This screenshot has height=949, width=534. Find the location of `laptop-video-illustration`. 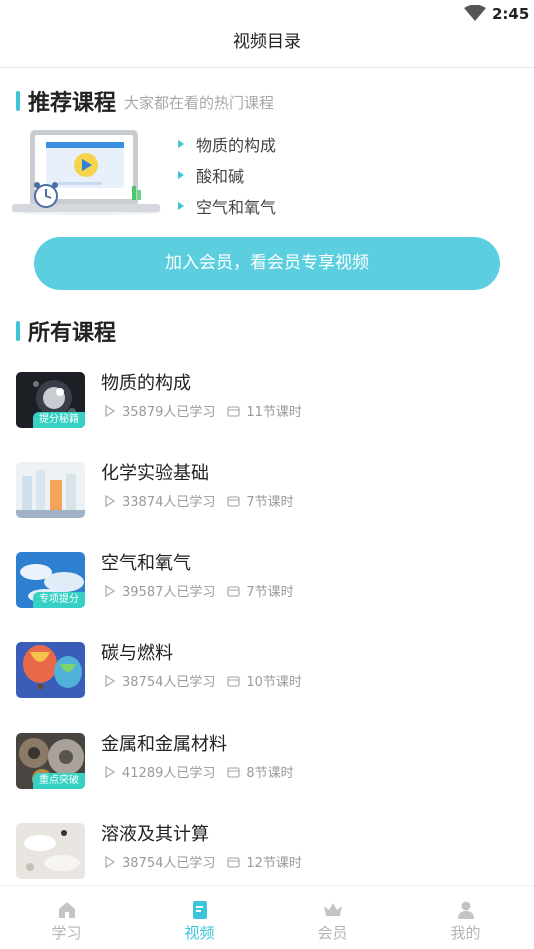

laptop-video-illustration is located at coordinates (85, 172).